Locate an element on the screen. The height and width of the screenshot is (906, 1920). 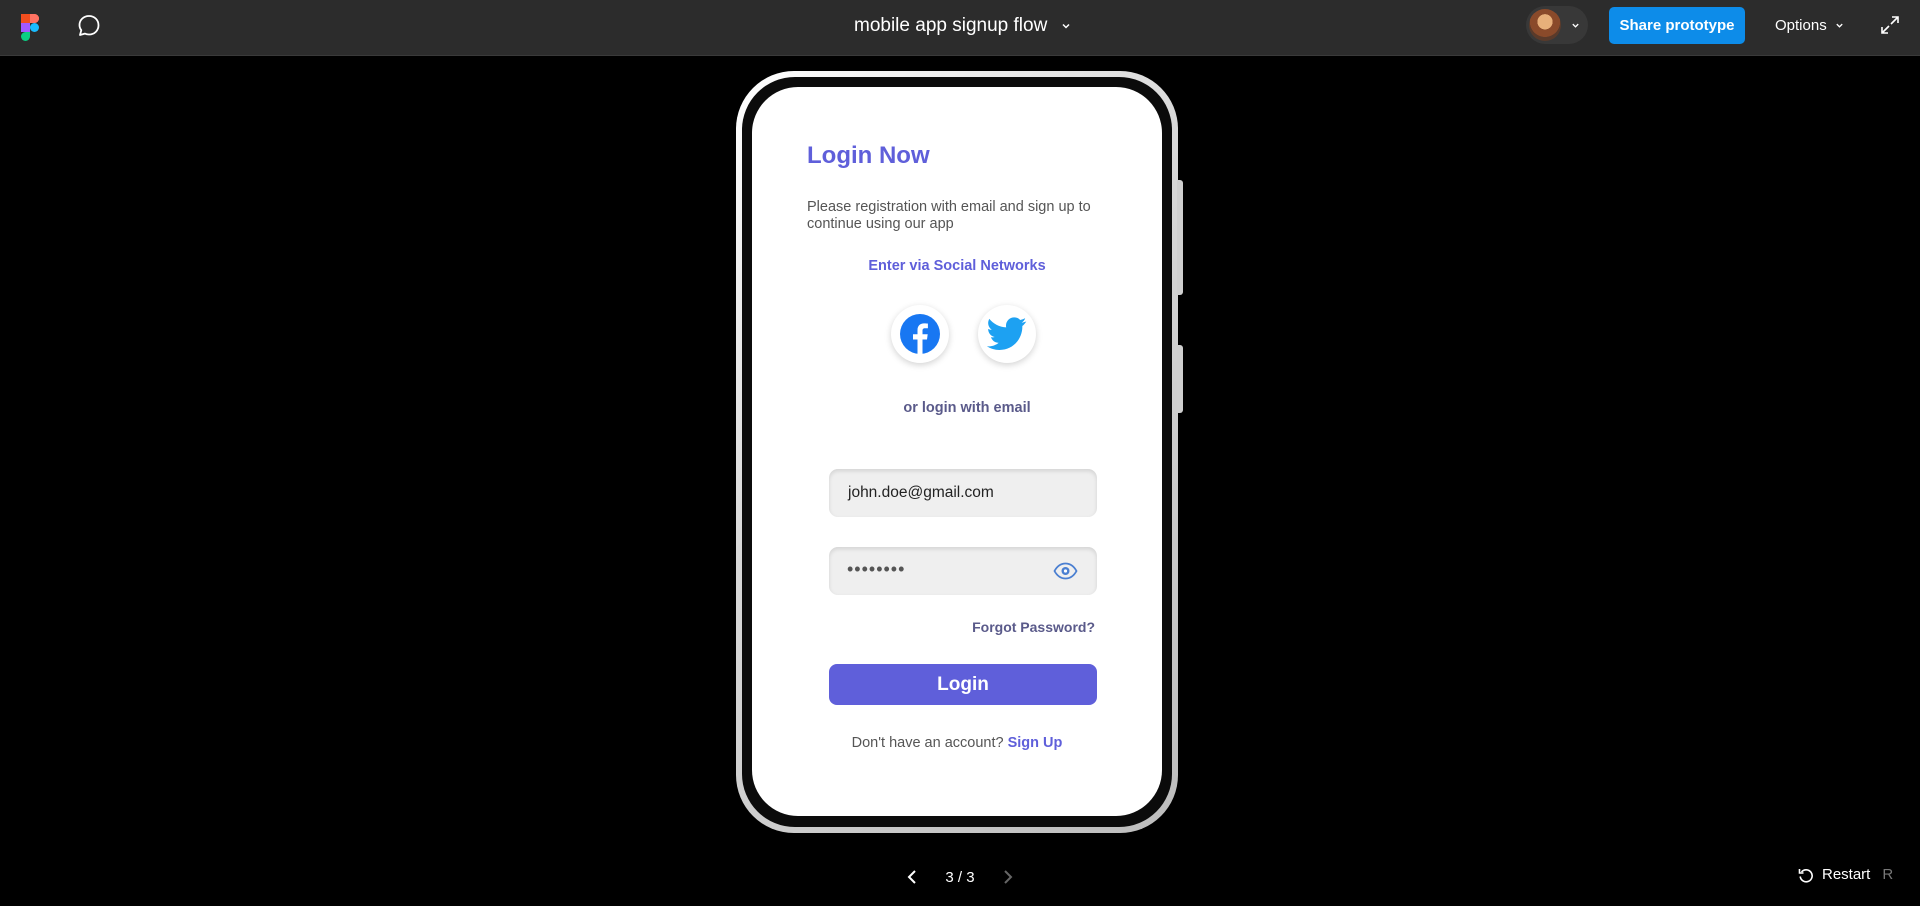
expand-icon is located at coordinates (1890, 25).